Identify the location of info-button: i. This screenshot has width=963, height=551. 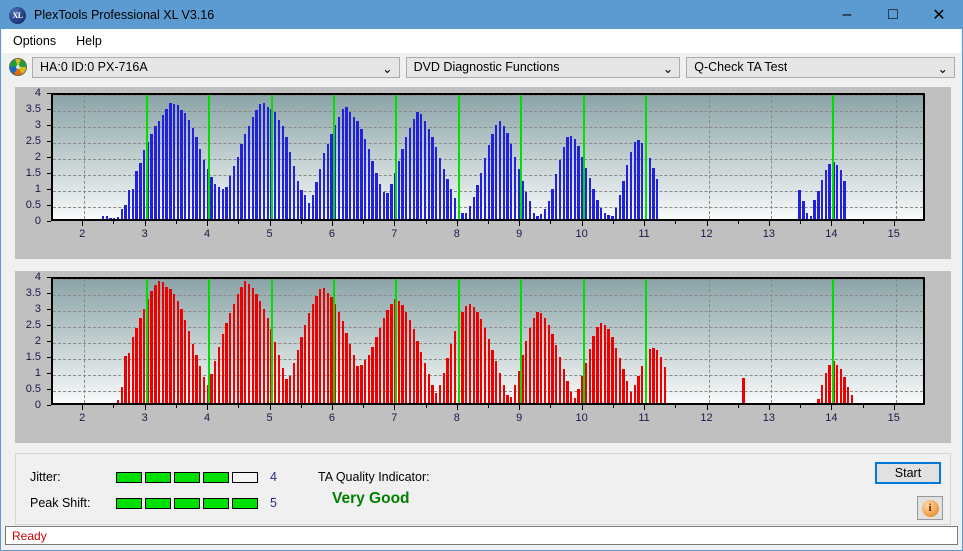
(930, 508).